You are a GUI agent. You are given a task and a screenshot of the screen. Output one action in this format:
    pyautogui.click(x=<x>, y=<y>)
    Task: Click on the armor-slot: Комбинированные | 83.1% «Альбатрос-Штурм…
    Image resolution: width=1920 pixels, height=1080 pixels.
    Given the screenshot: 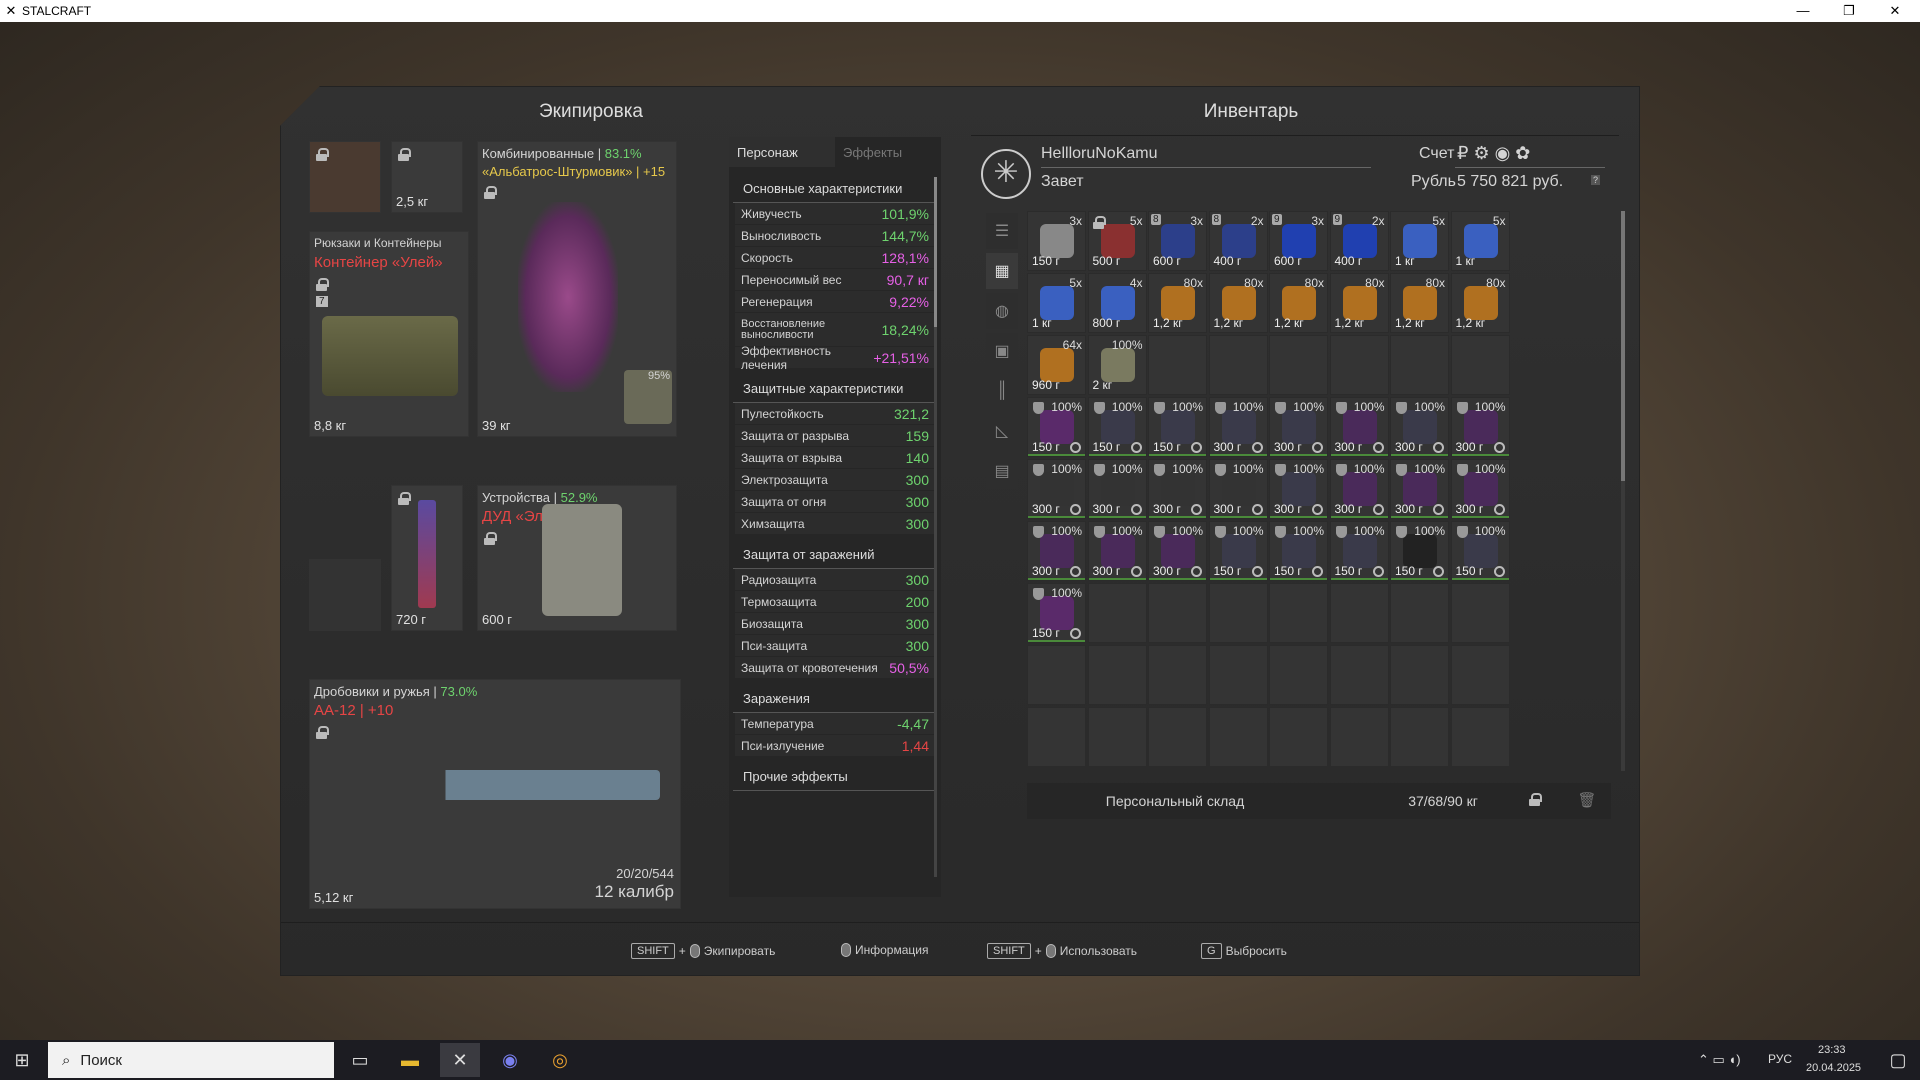 What is the action you would take?
    pyautogui.click(x=577, y=289)
    